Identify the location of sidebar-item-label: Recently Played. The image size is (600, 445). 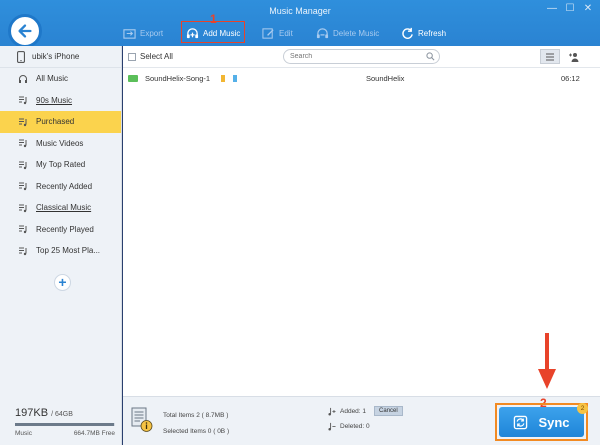
(65, 229).